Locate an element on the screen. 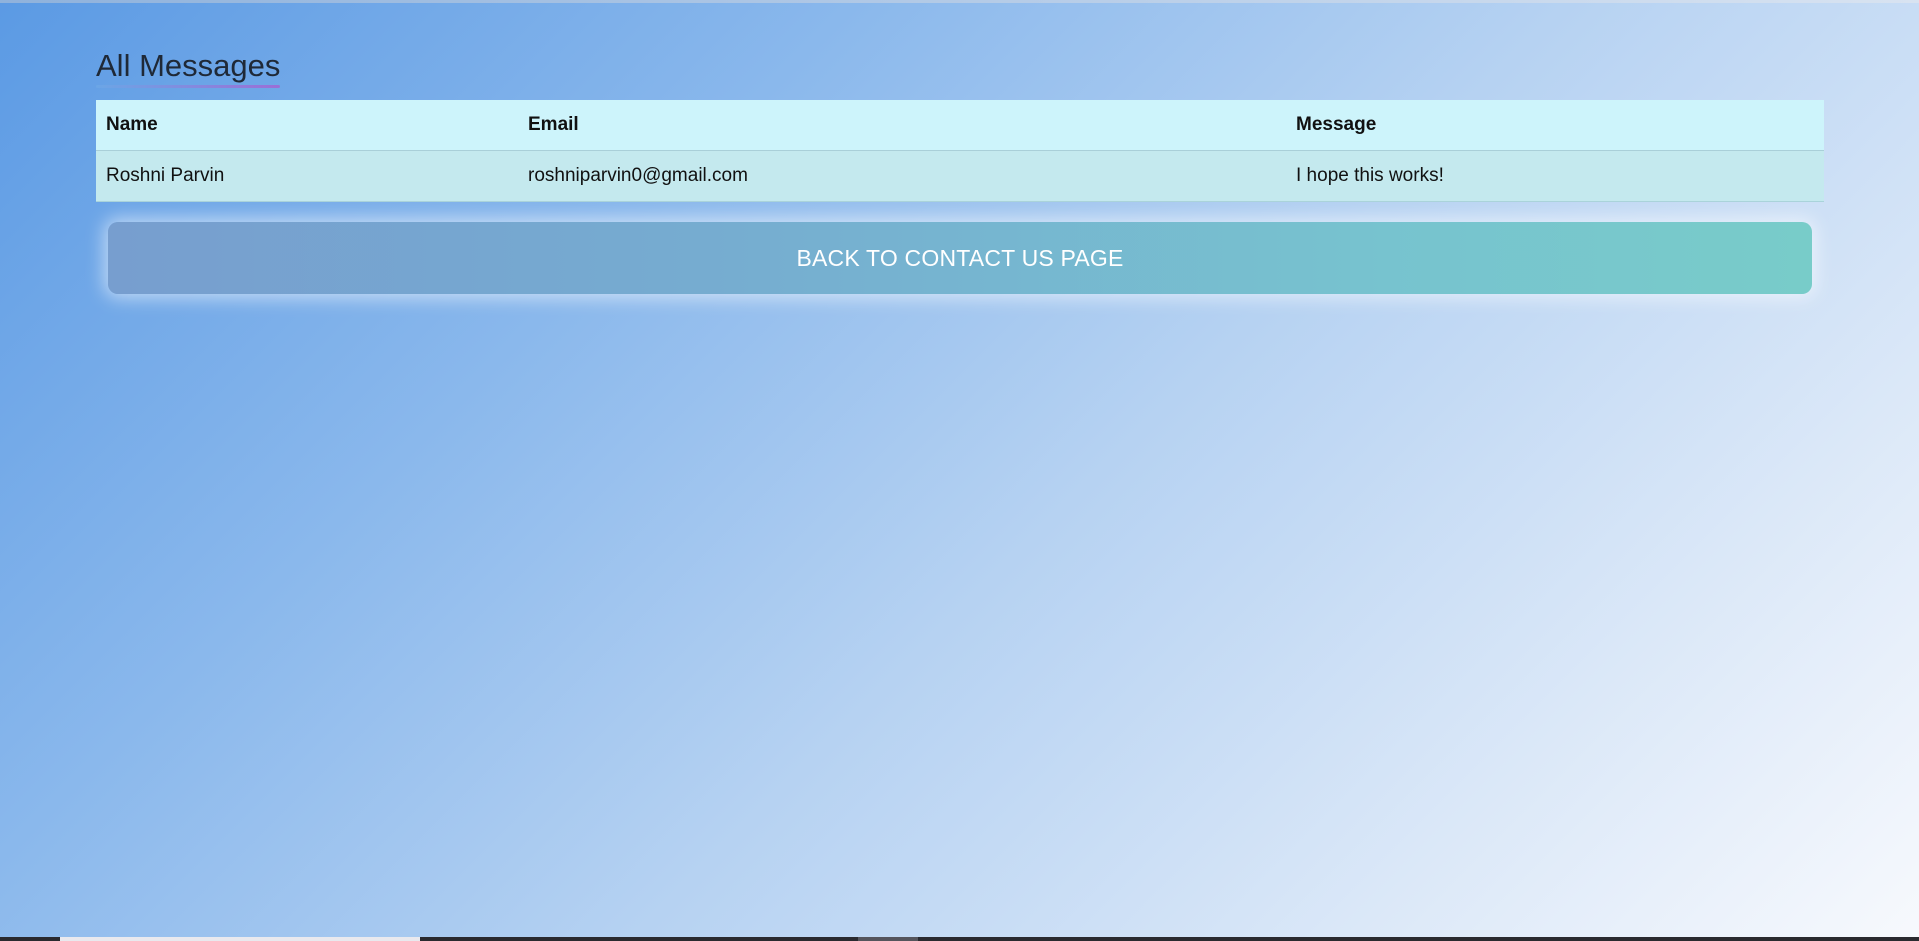 Image resolution: width=1919 pixels, height=941 pixels. cell-email: roshniparvin0@gmail.com is located at coordinates (902, 176).